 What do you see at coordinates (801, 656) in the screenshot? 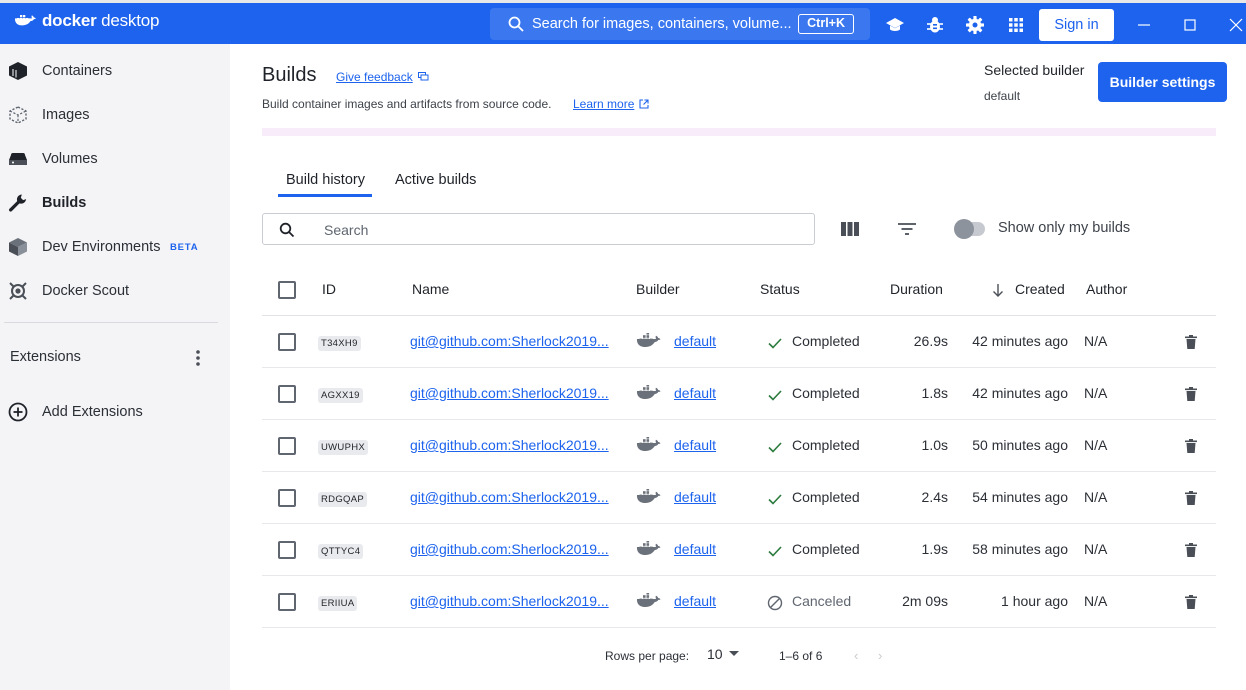
I see `pagination-range: 1–6 of 6` at bounding box center [801, 656].